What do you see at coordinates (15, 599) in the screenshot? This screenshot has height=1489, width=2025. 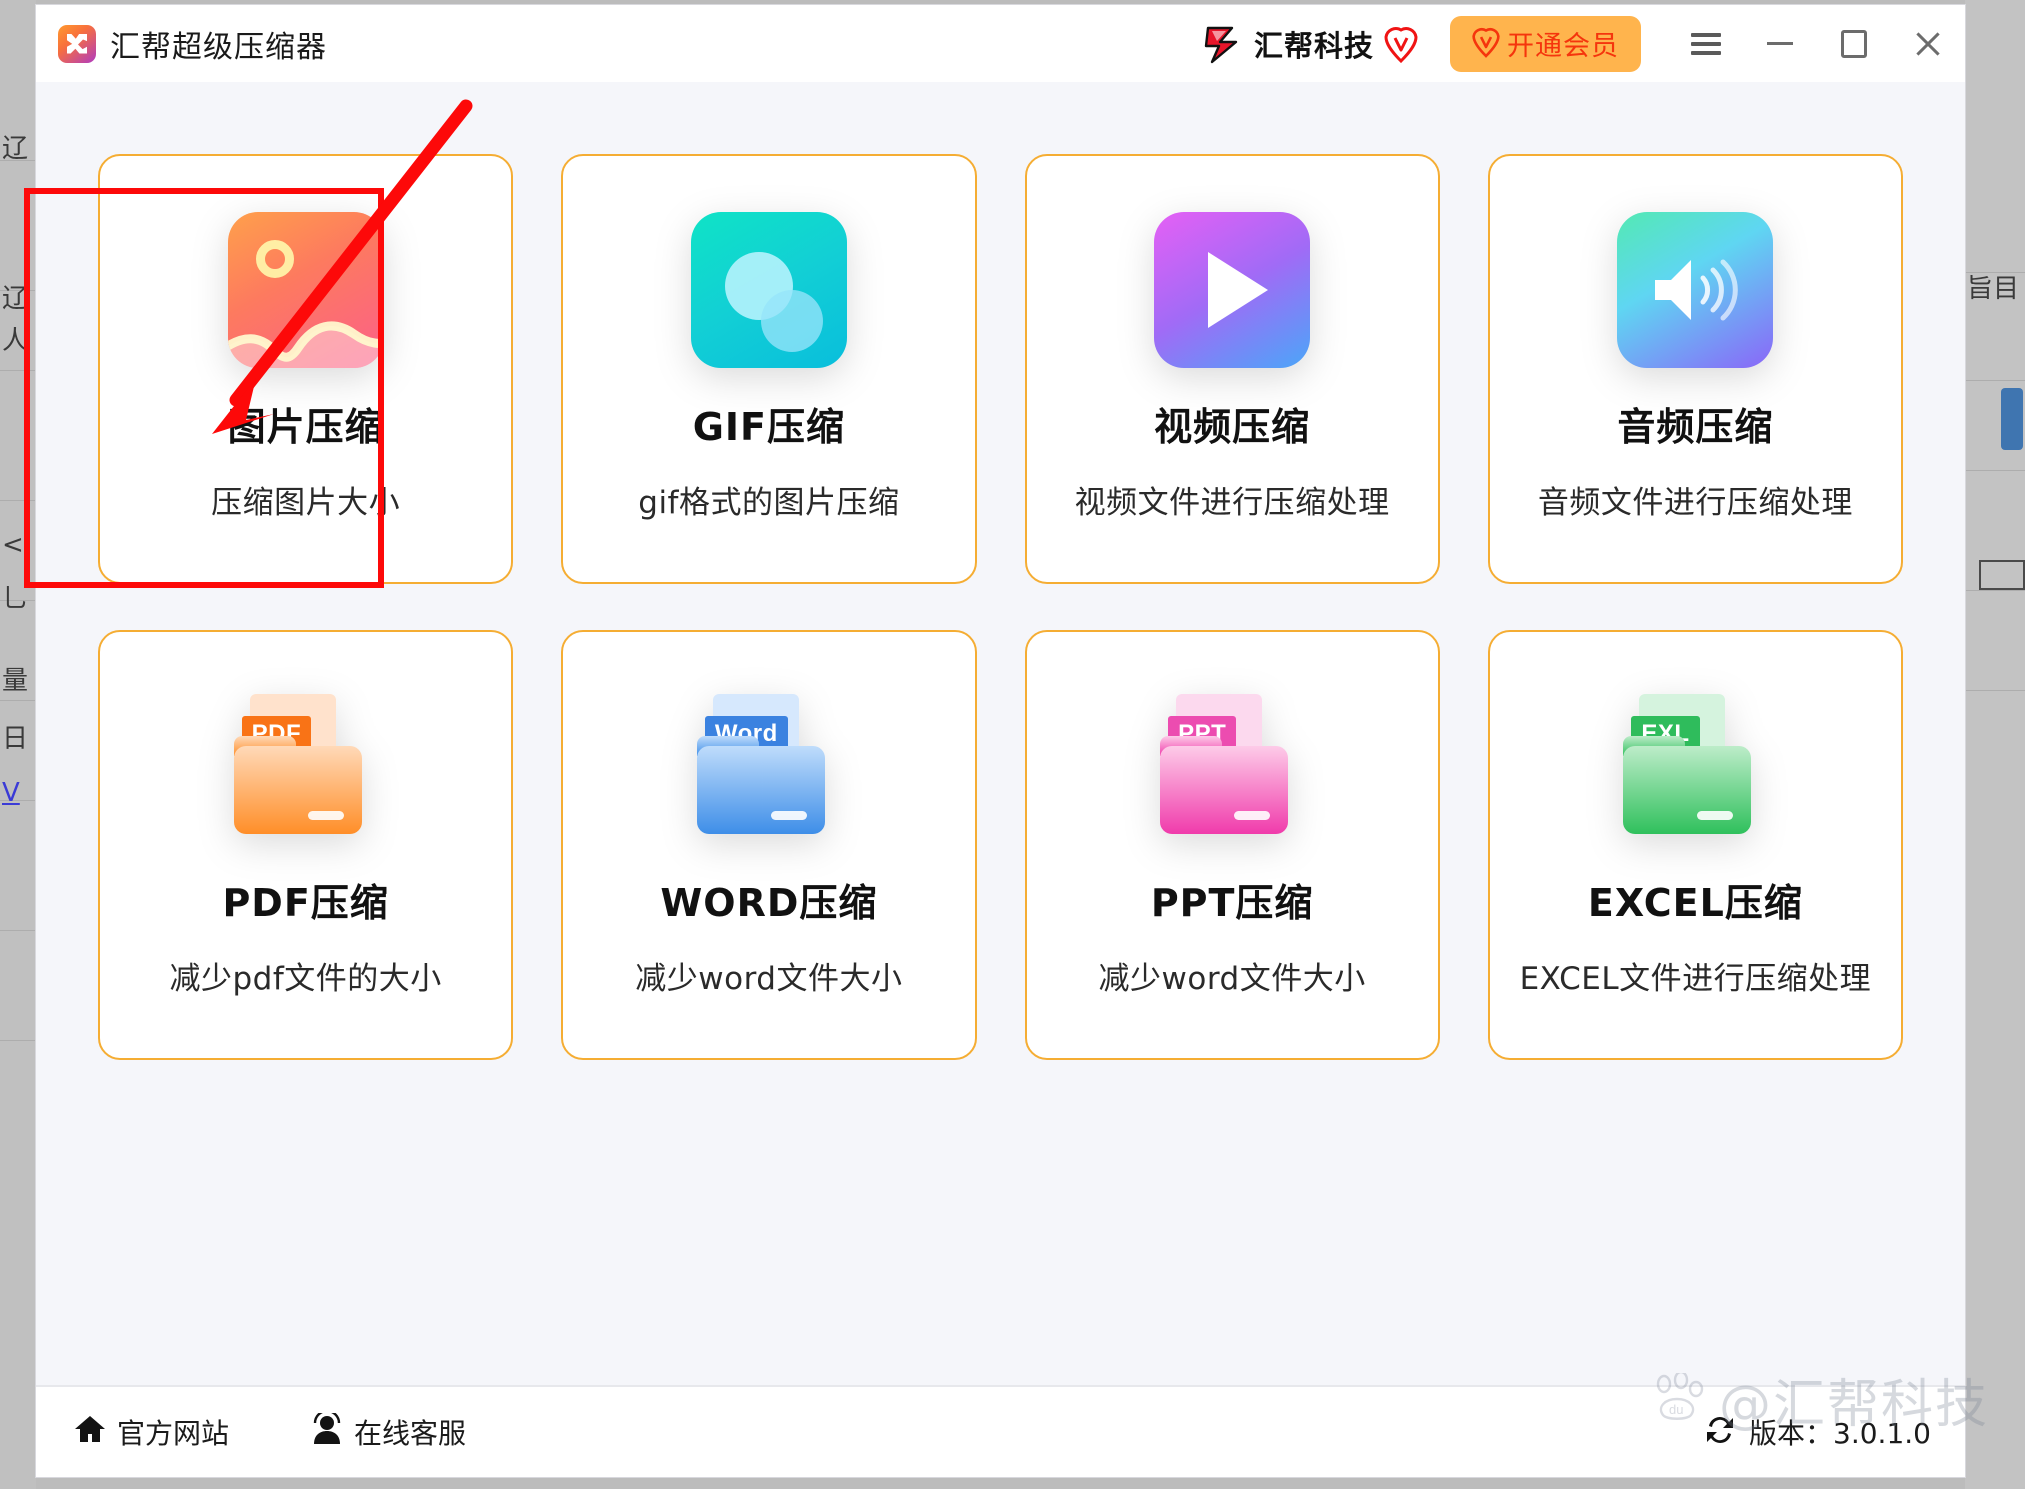 I see `bg-text-fragment: 乚` at bounding box center [15, 599].